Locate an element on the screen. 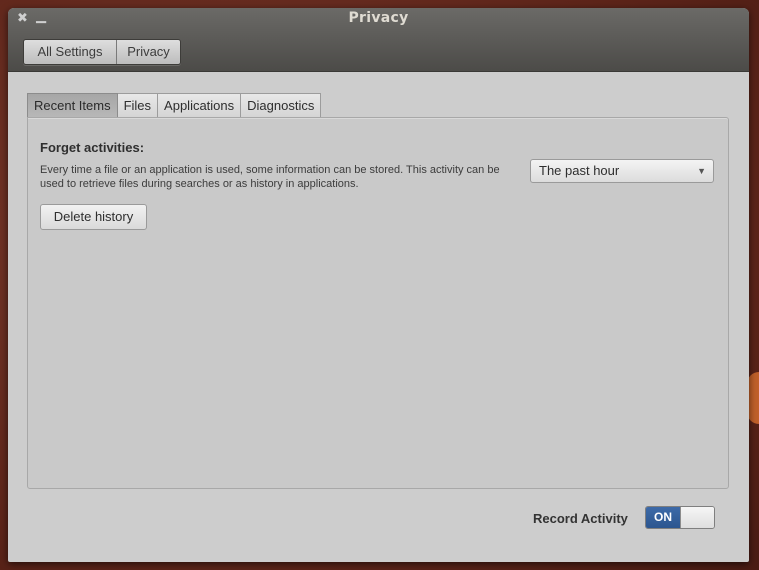 Image resolution: width=759 pixels, height=570 pixels. breadcrumb: All Settings Privacy is located at coordinates (102, 52).